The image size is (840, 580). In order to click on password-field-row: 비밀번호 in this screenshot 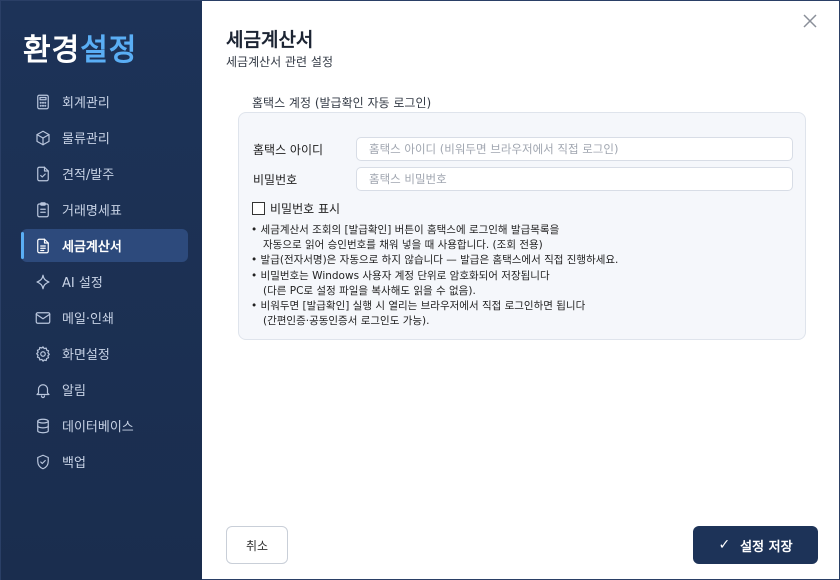, I will do `click(523, 179)`.